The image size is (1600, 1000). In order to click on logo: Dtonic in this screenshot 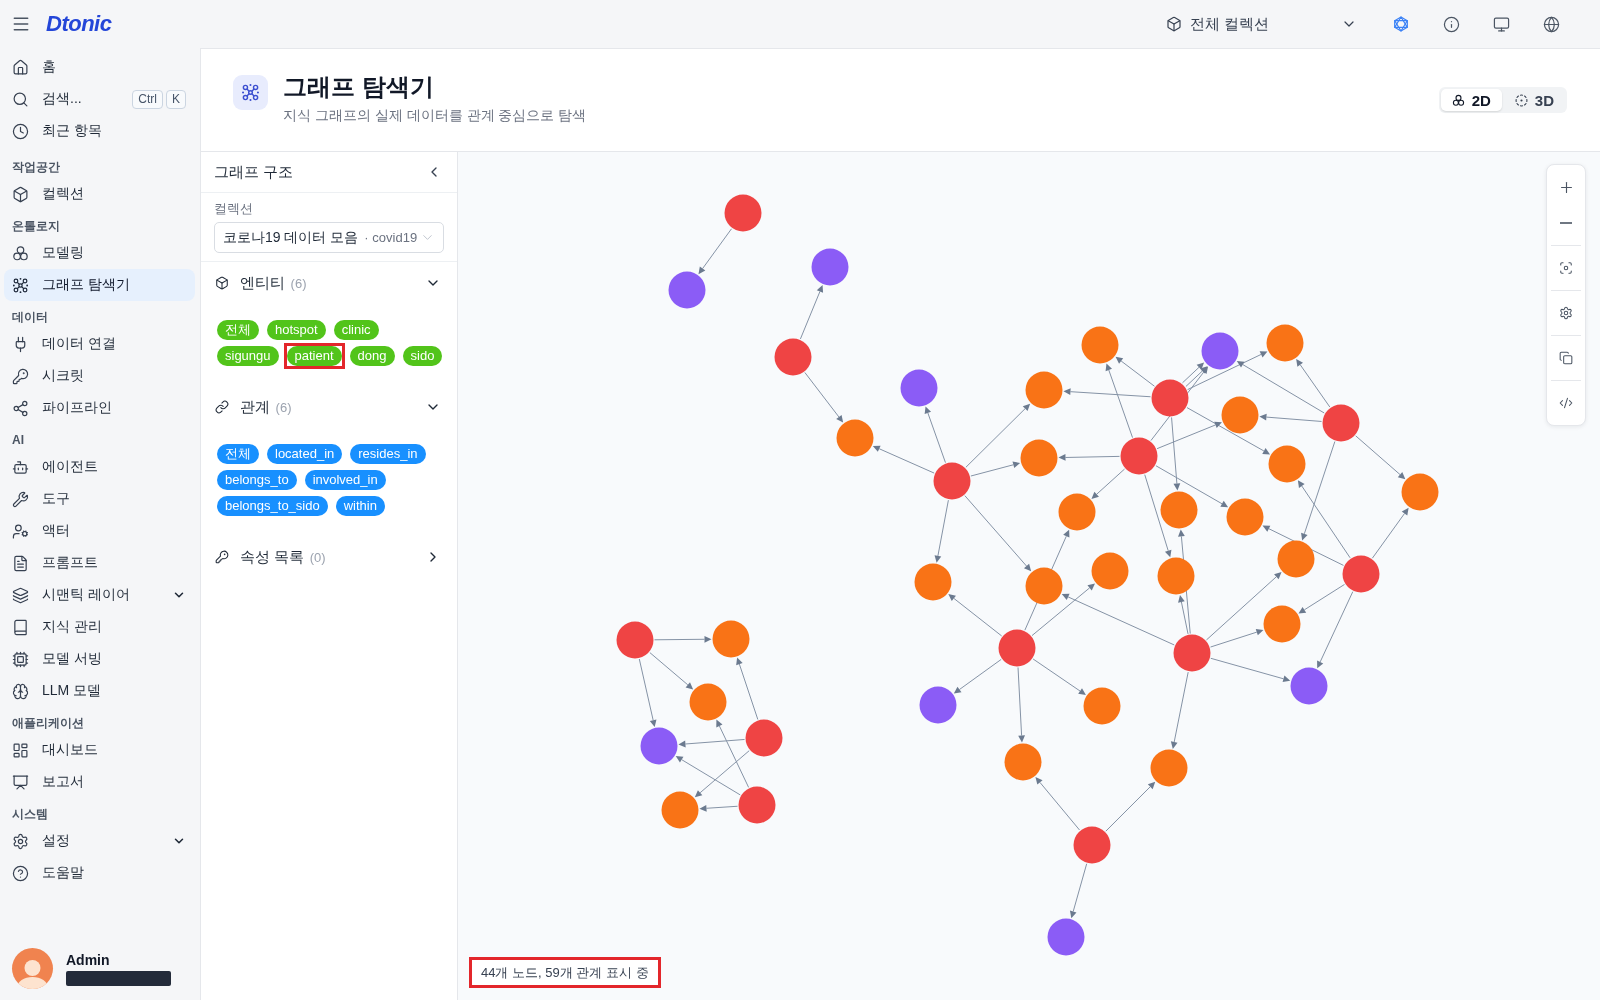, I will do `click(79, 24)`.